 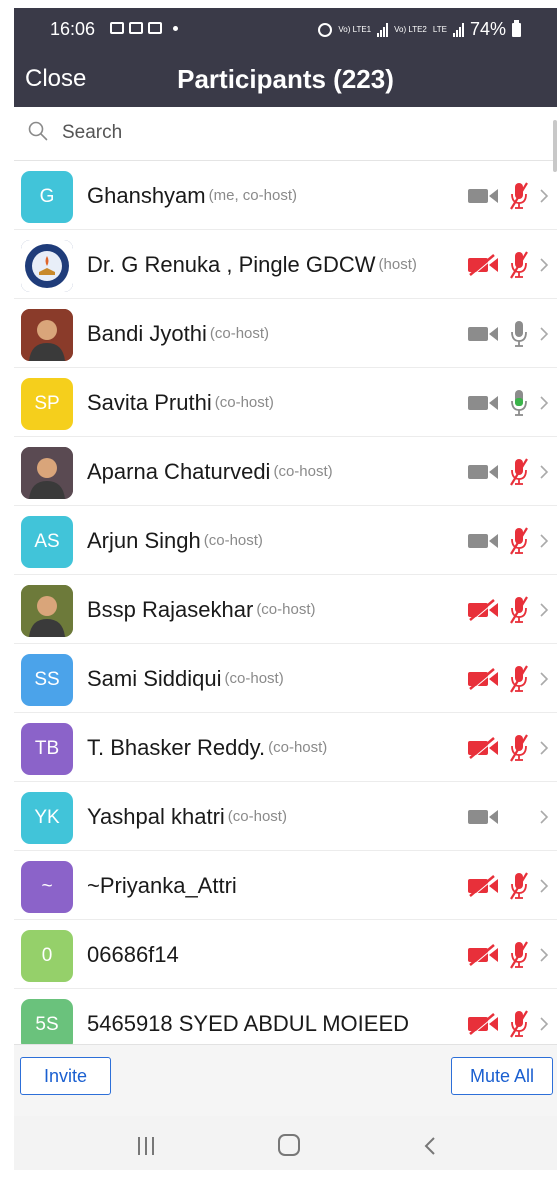 I want to click on close-button: Close, so click(x=55, y=79).